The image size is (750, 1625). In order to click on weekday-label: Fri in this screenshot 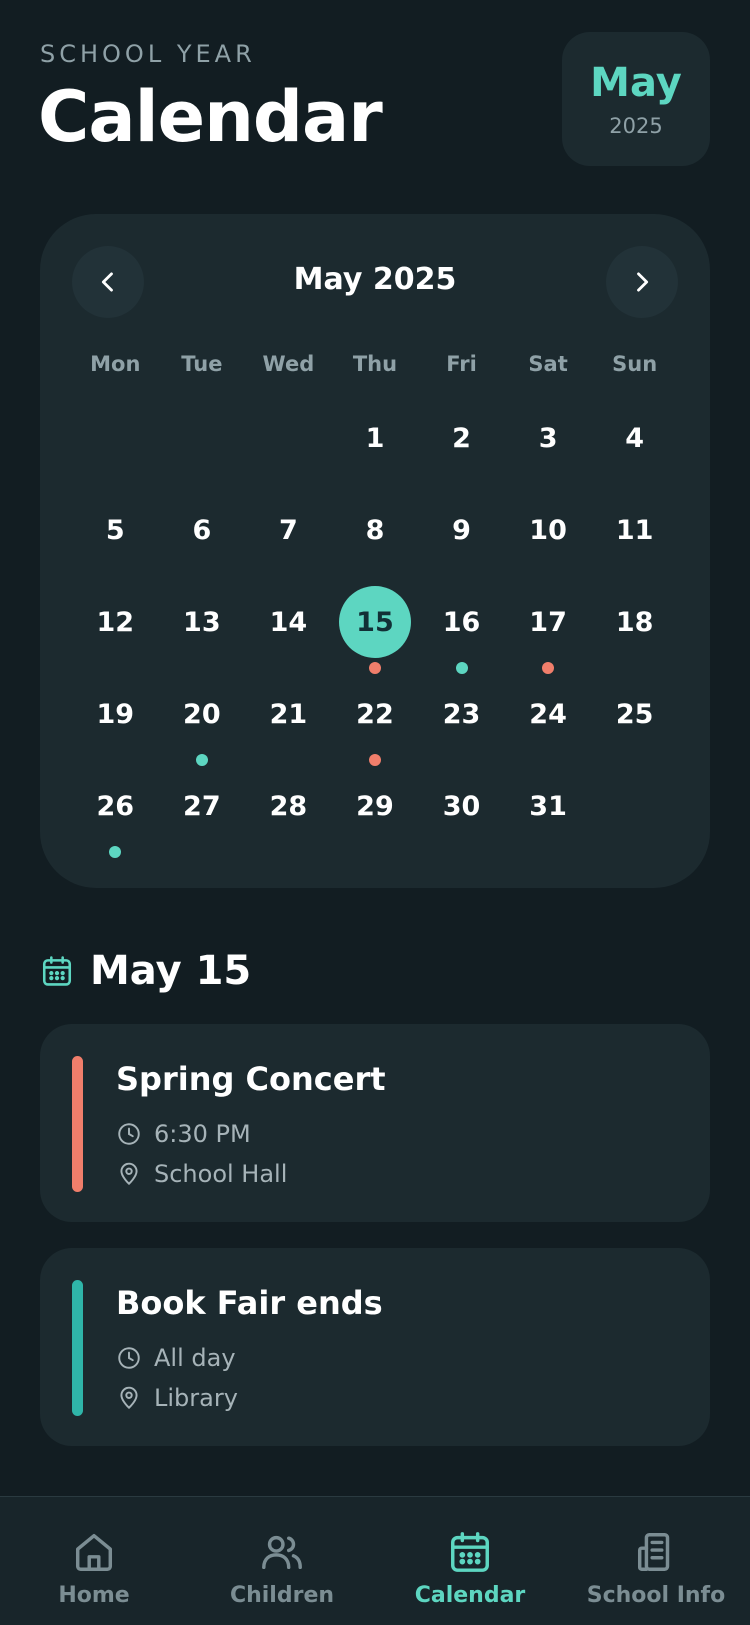, I will do `click(461, 364)`.